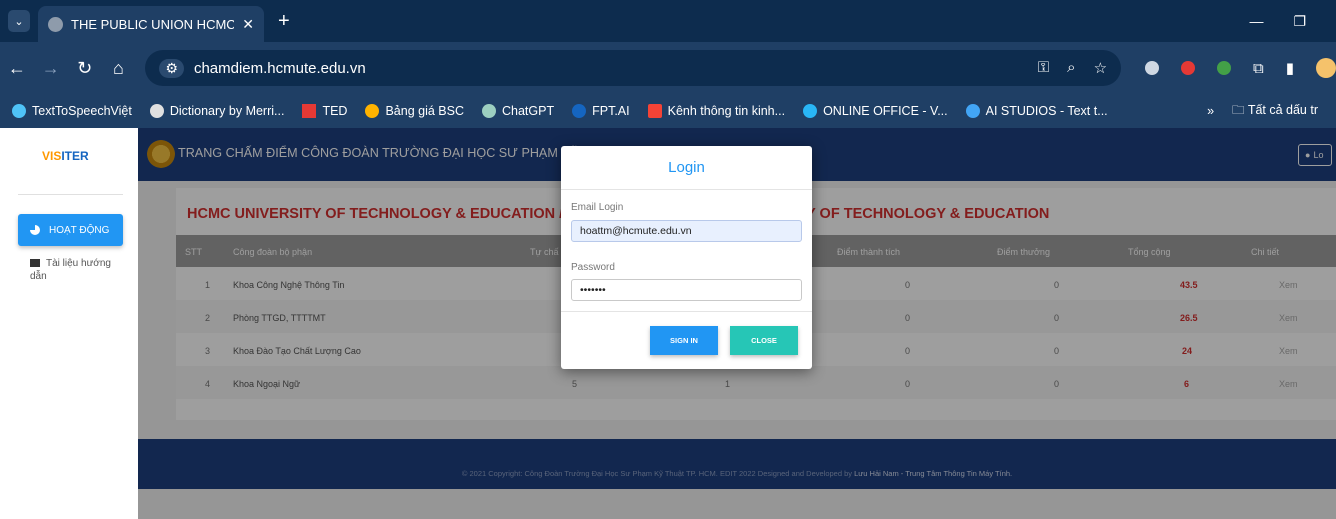 The width and height of the screenshot is (1336, 519). What do you see at coordinates (1100, 68) in the screenshot?
I see `bookmark-star-icon: ☆` at bounding box center [1100, 68].